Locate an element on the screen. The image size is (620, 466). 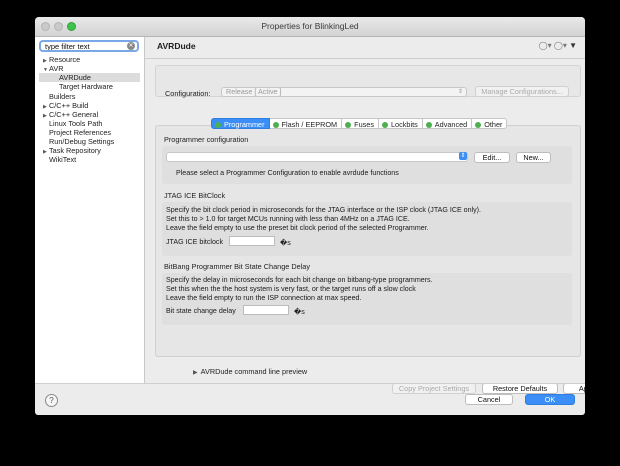
copy-project-settings-button: Copy Project Settings is located at coordinates (434, 388).